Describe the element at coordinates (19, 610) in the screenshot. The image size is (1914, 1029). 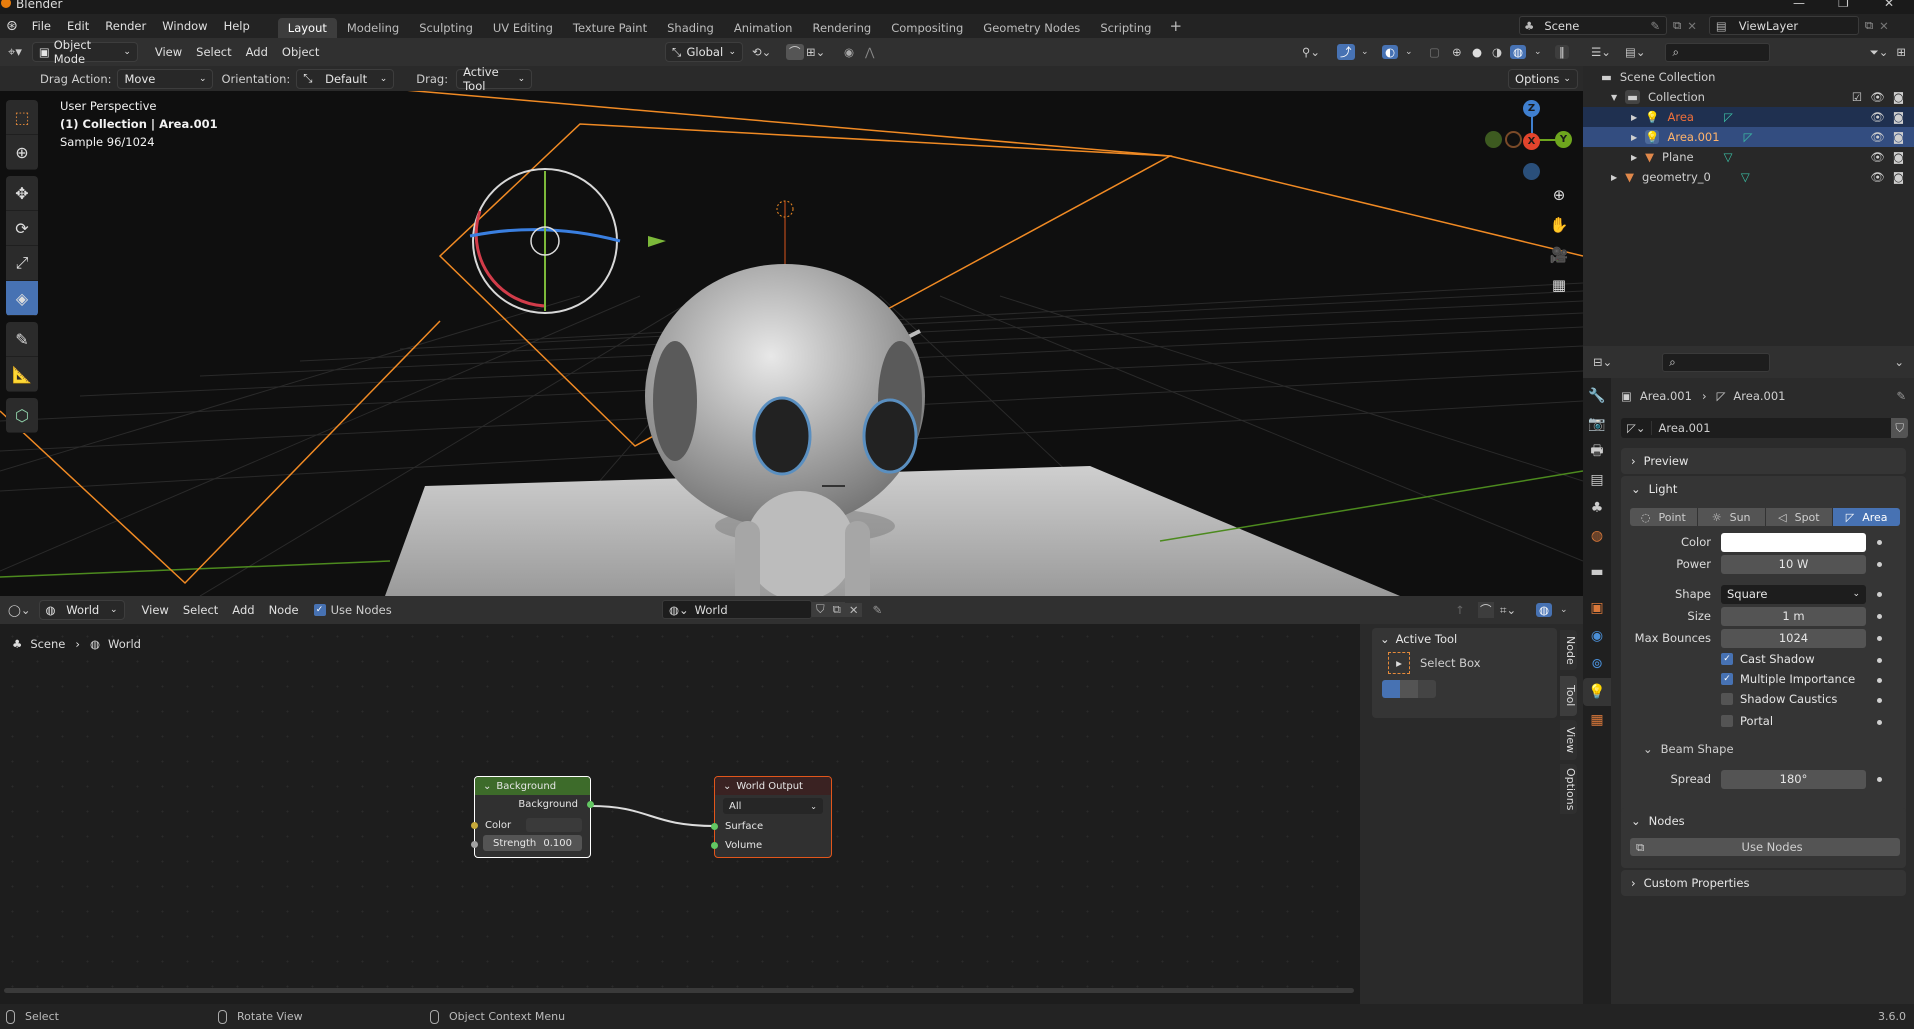
I see `shader-editor-type-icon: ◯⌄` at that location.